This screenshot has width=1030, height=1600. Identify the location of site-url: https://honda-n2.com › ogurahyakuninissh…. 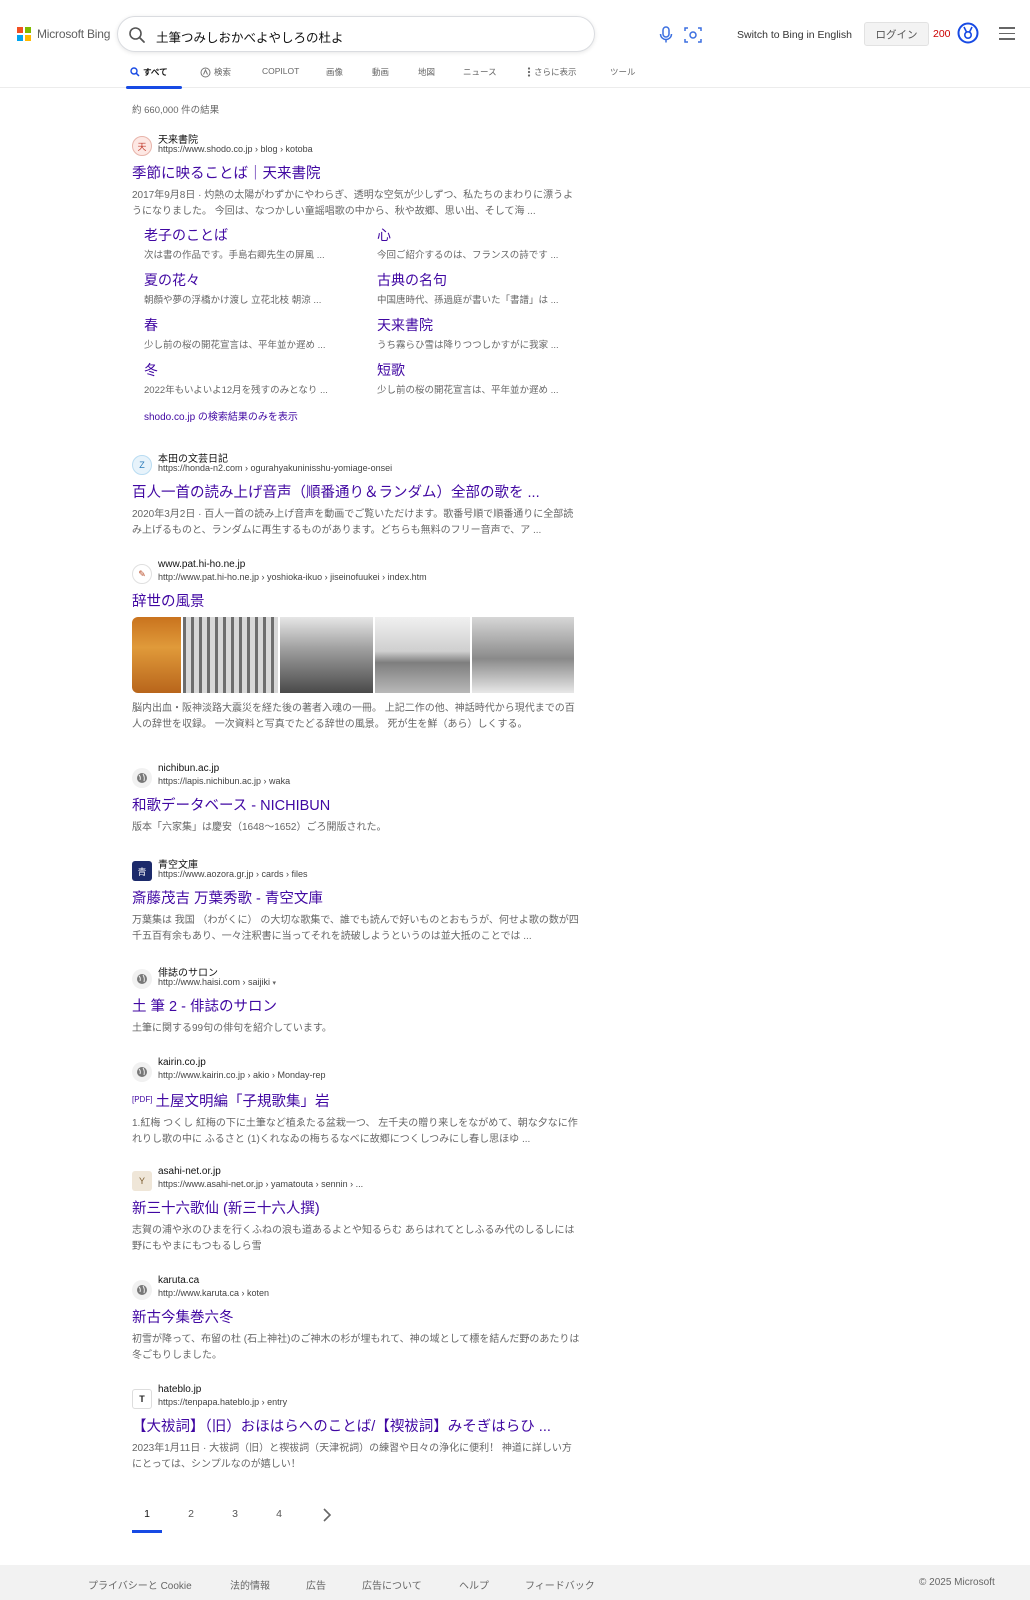
(275, 468).